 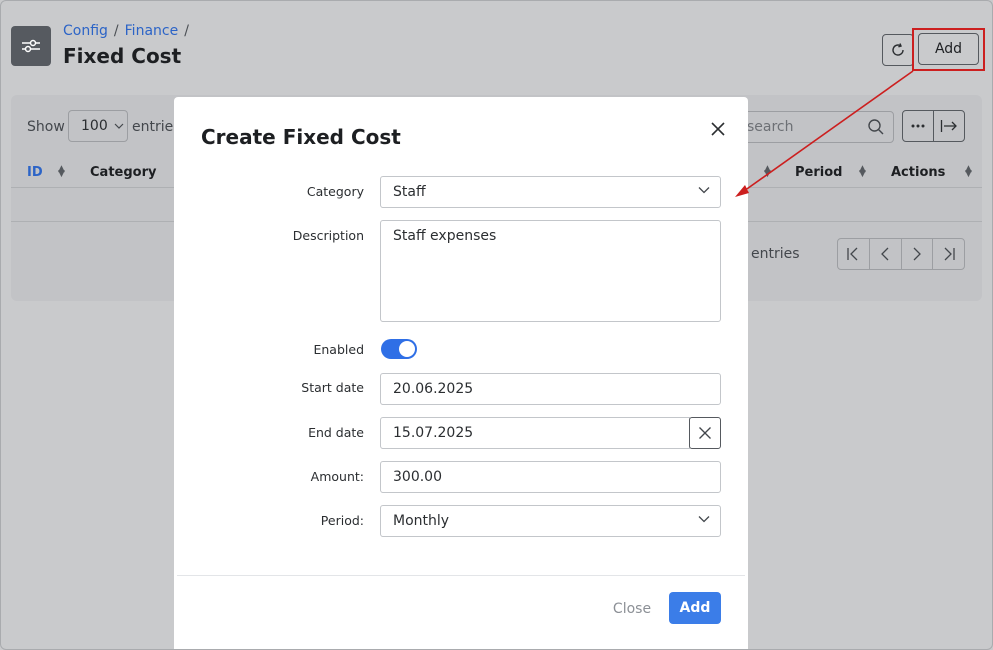 I want to click on search-icon, so click(x=876, y=127).